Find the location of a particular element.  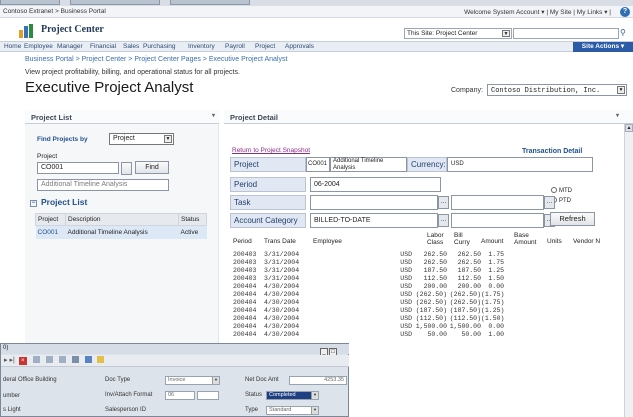

account-category-to-field is located at coordinates (497, 220).